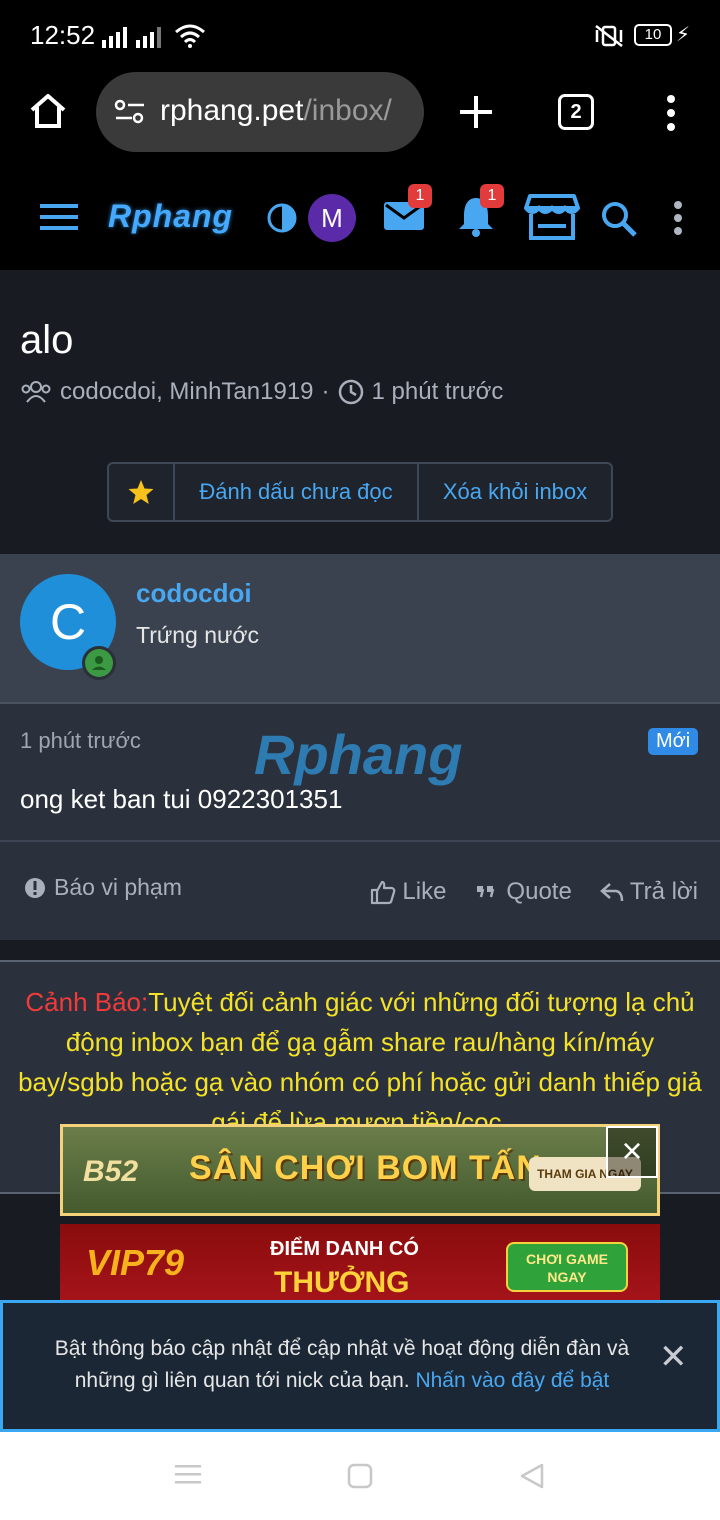 This screenshot has width=720, height=1520. What do you see at coordinates (87, 1002) in the screenshot?
I see `warning-label: Cảnh Báo:` at bounding box center [87, 1002].